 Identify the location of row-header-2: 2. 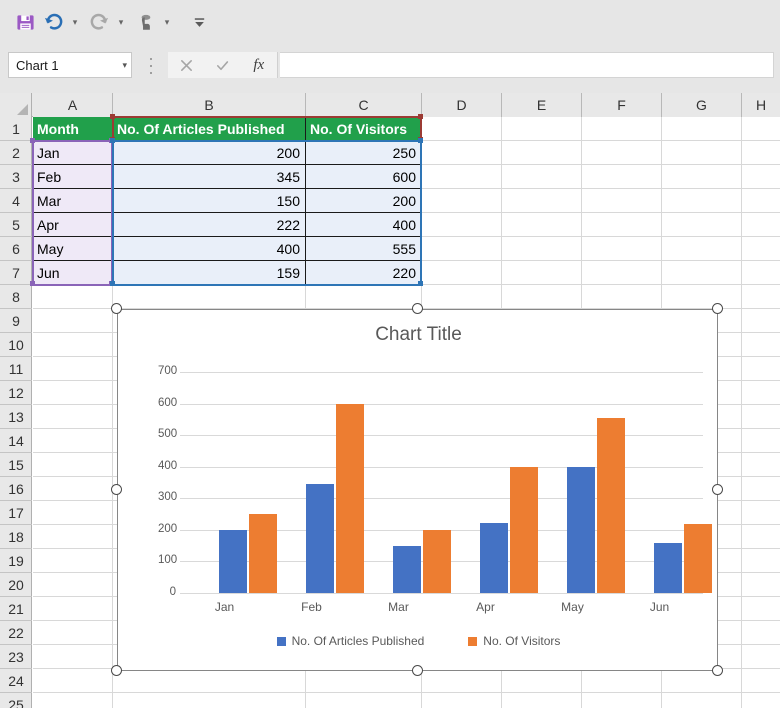
(16, 153).